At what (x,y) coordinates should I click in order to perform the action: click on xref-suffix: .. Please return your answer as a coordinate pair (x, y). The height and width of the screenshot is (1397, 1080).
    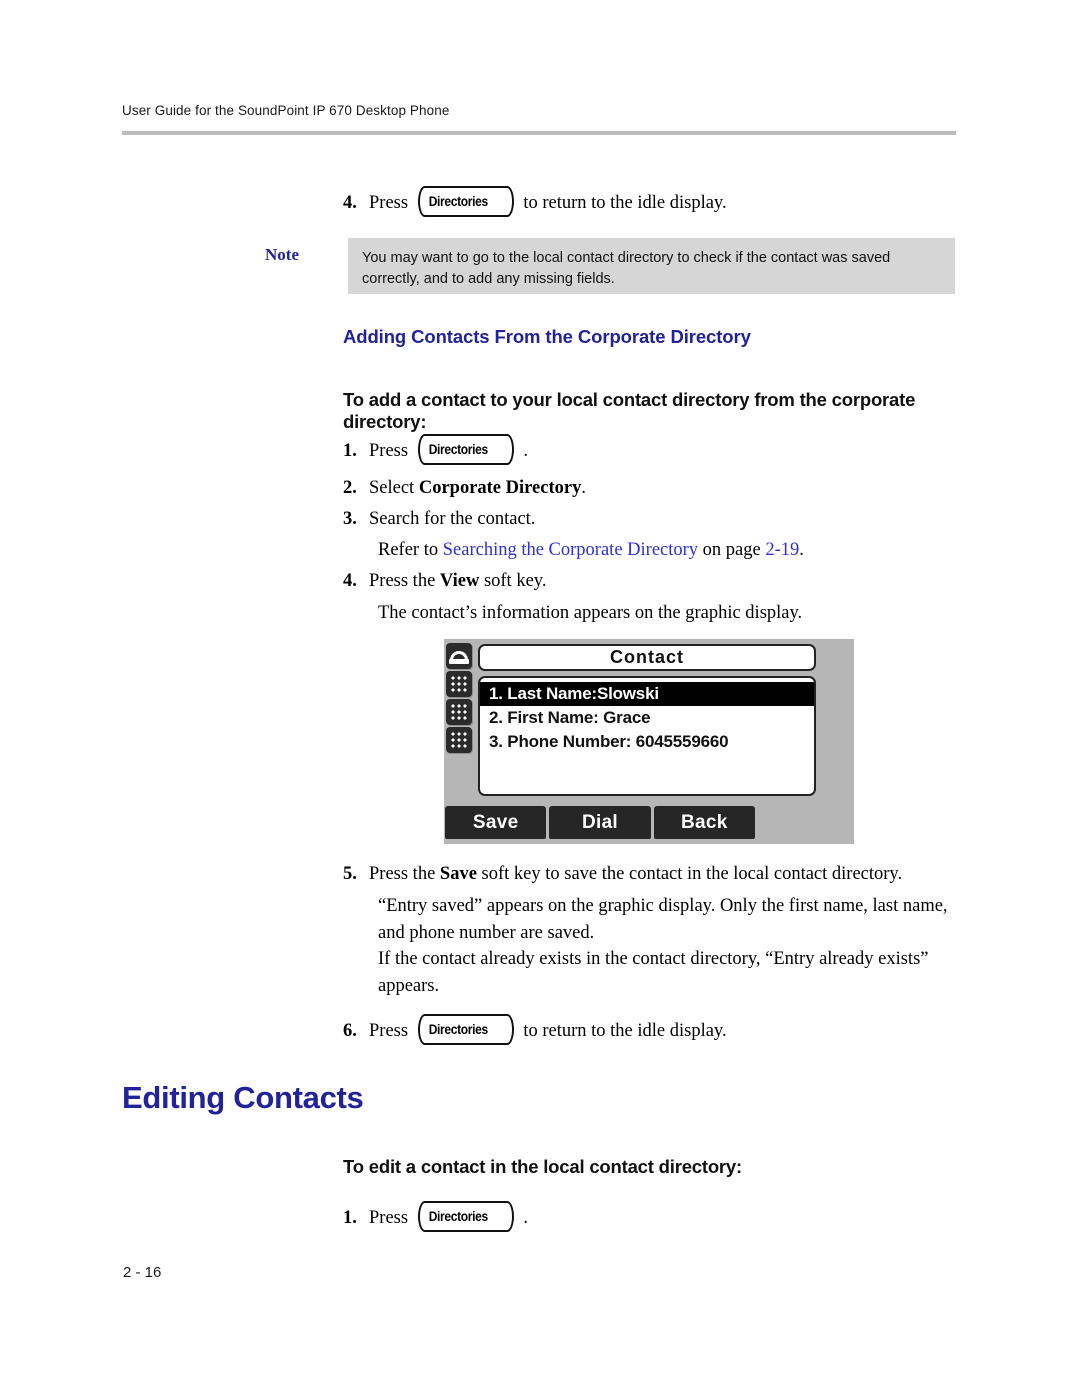
    Looking at the image, I should click on (801, 550).